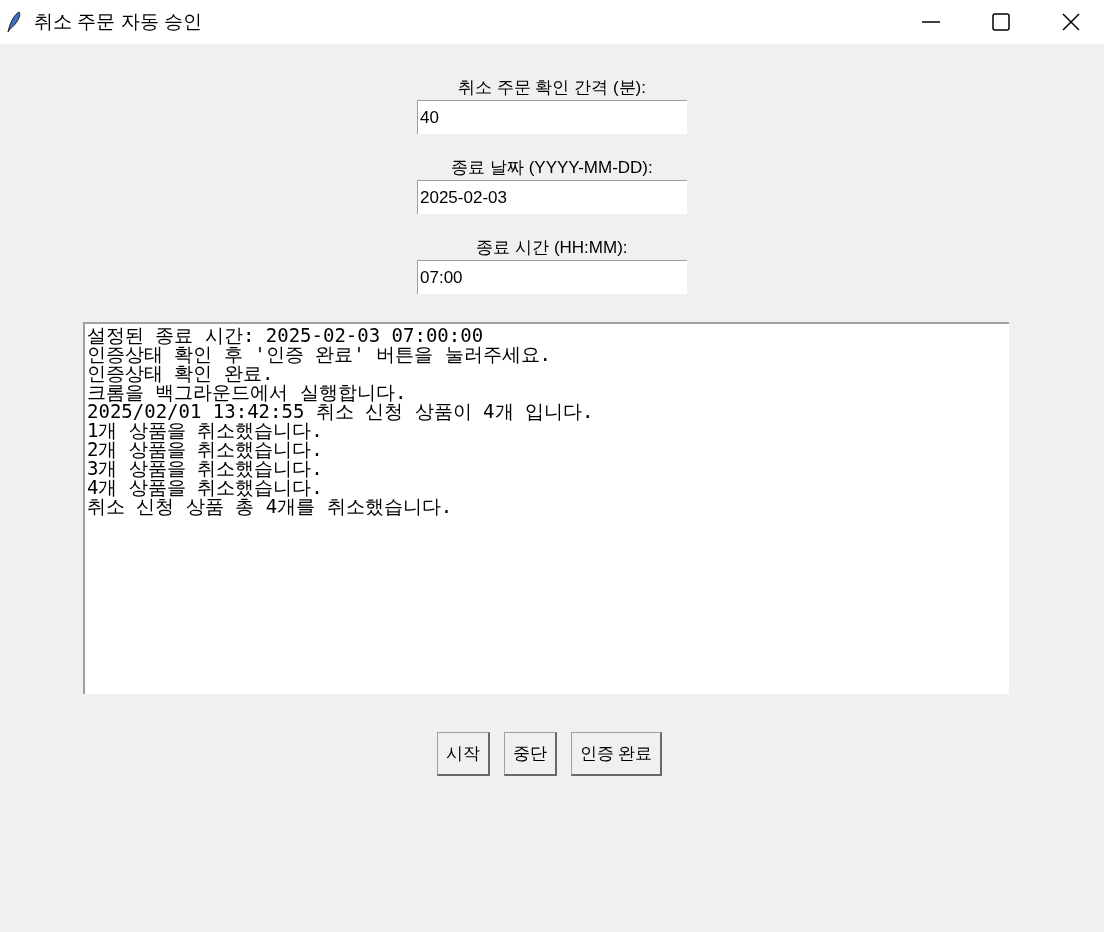  I want to click on action-button: 시작, so click(463, 754).